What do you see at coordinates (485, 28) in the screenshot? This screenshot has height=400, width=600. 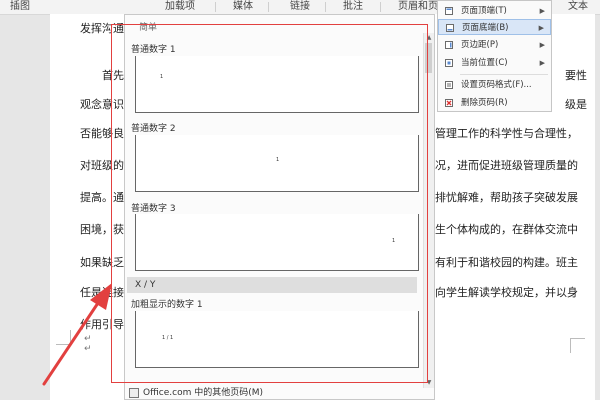 I see `menu-item-label: 页面底端(B)` at bounding box center [485, 28].